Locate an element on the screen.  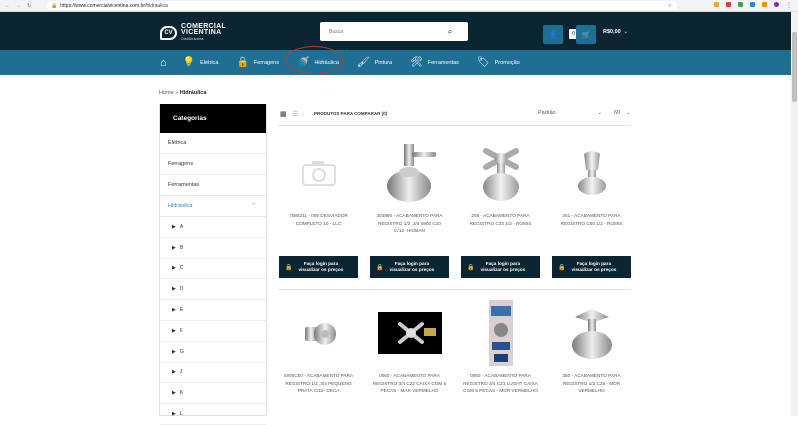
product-image-placeholder is located at coordinates (318, 173).